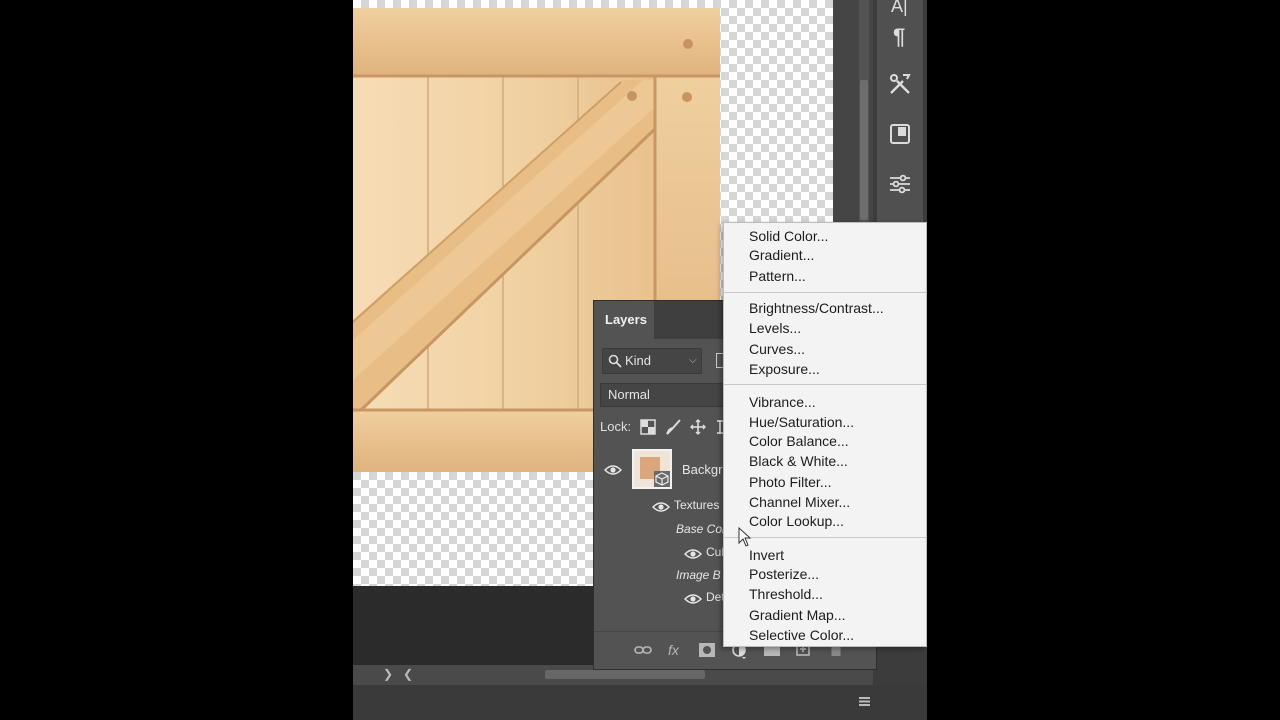 This screenshot has width=1280, height=720. What do you see at coordinates (624, 320) in the screenshot?
I see `tab-layers: Layers` at bounding box center [624, 320].